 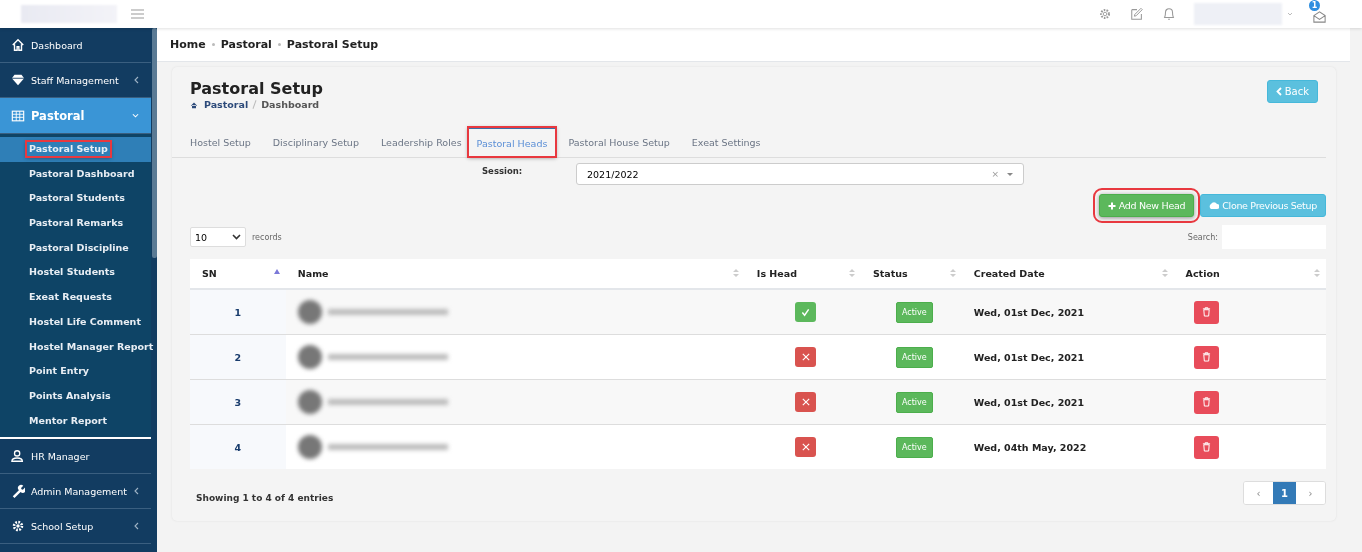 I want to click on wrench-icon, so click(x=18, y=491).